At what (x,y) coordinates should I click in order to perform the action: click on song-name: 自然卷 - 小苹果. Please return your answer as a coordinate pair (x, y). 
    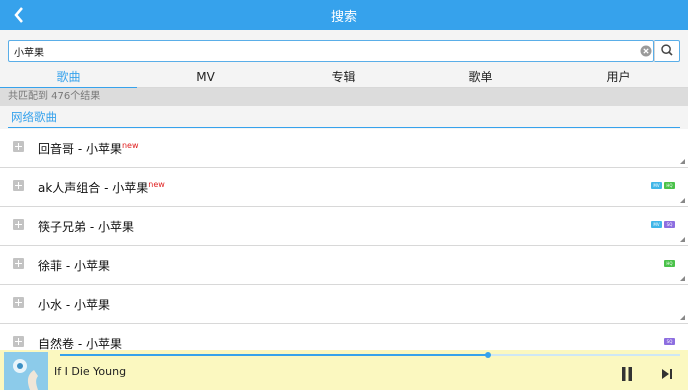
    Looking at the image, I should click on (80, 344).